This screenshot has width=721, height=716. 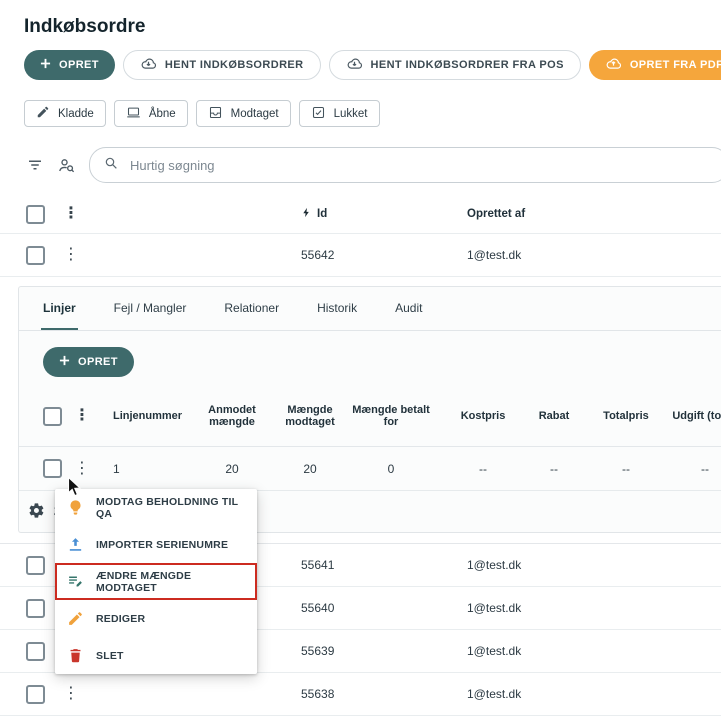 I want to click on menu-item-label: REDIGER, so click(x=121, y=618).